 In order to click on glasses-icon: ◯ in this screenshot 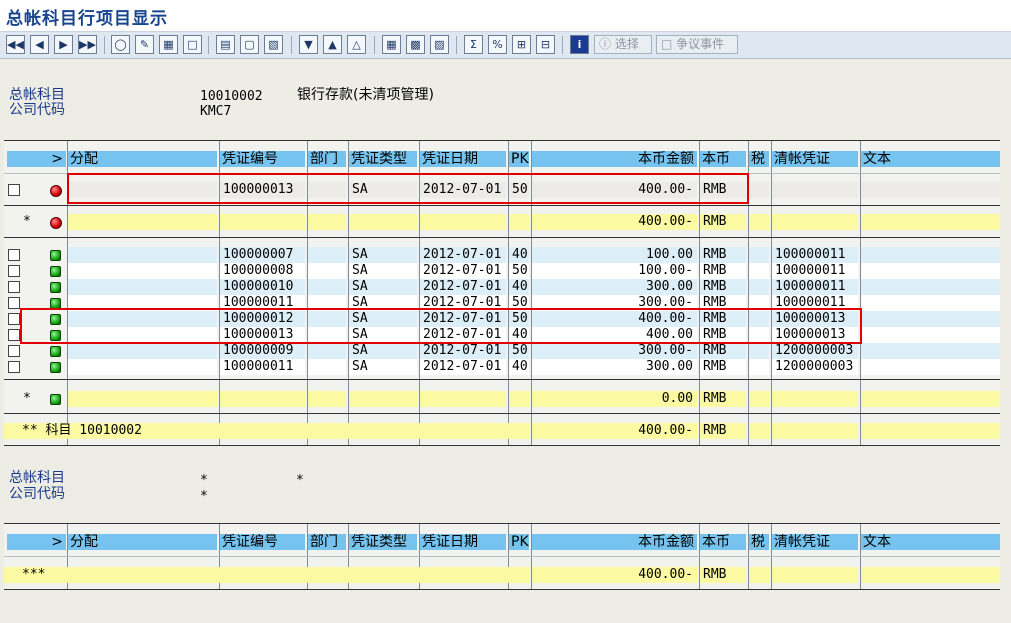, I will do `click(120, 44)`.